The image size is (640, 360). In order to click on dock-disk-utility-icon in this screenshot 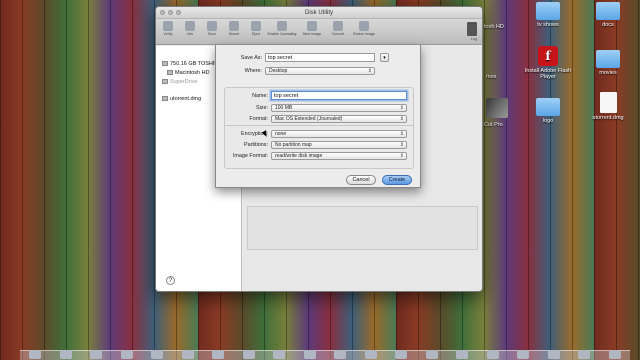, I will do `click(462, 354)`.